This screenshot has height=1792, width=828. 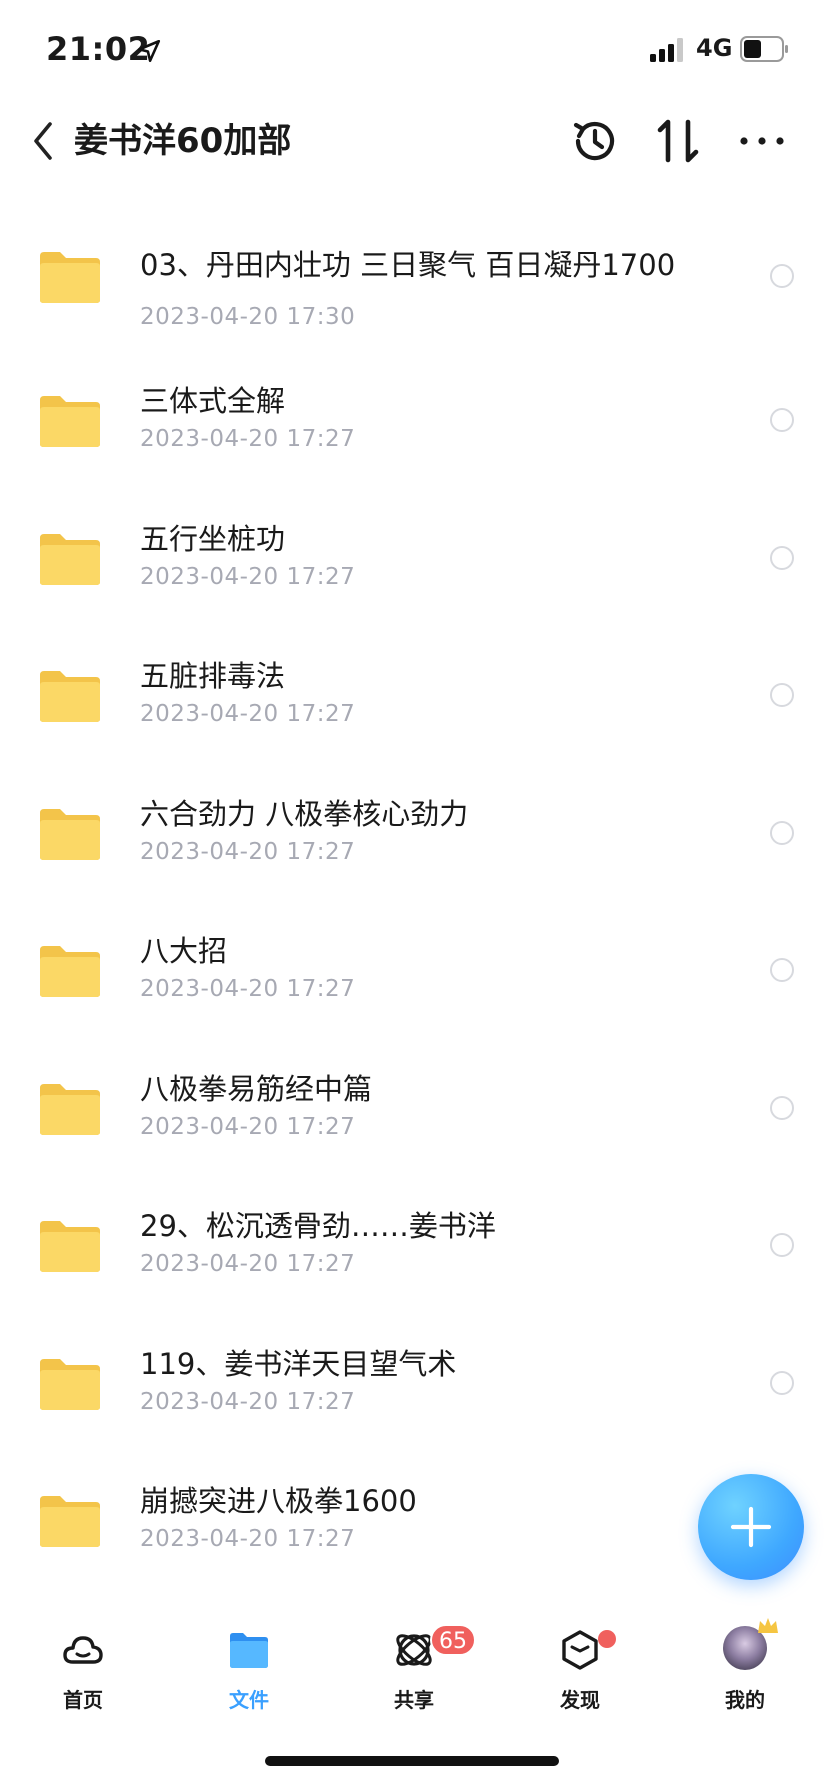 I want to click on signal-icon, so click(x=666, y=50).